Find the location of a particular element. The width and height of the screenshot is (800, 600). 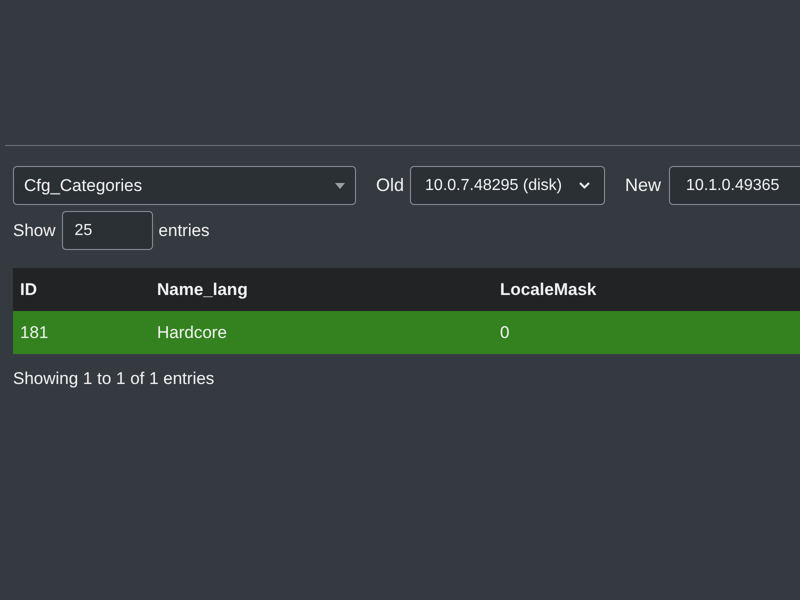

column-header: ID is located at coordinates (28, 289).